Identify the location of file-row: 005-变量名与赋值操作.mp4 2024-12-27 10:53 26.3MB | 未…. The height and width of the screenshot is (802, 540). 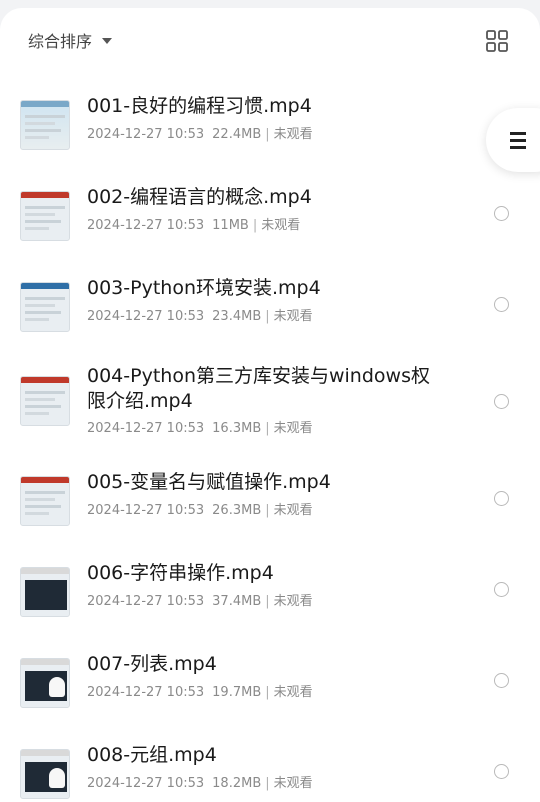
(270, 497).